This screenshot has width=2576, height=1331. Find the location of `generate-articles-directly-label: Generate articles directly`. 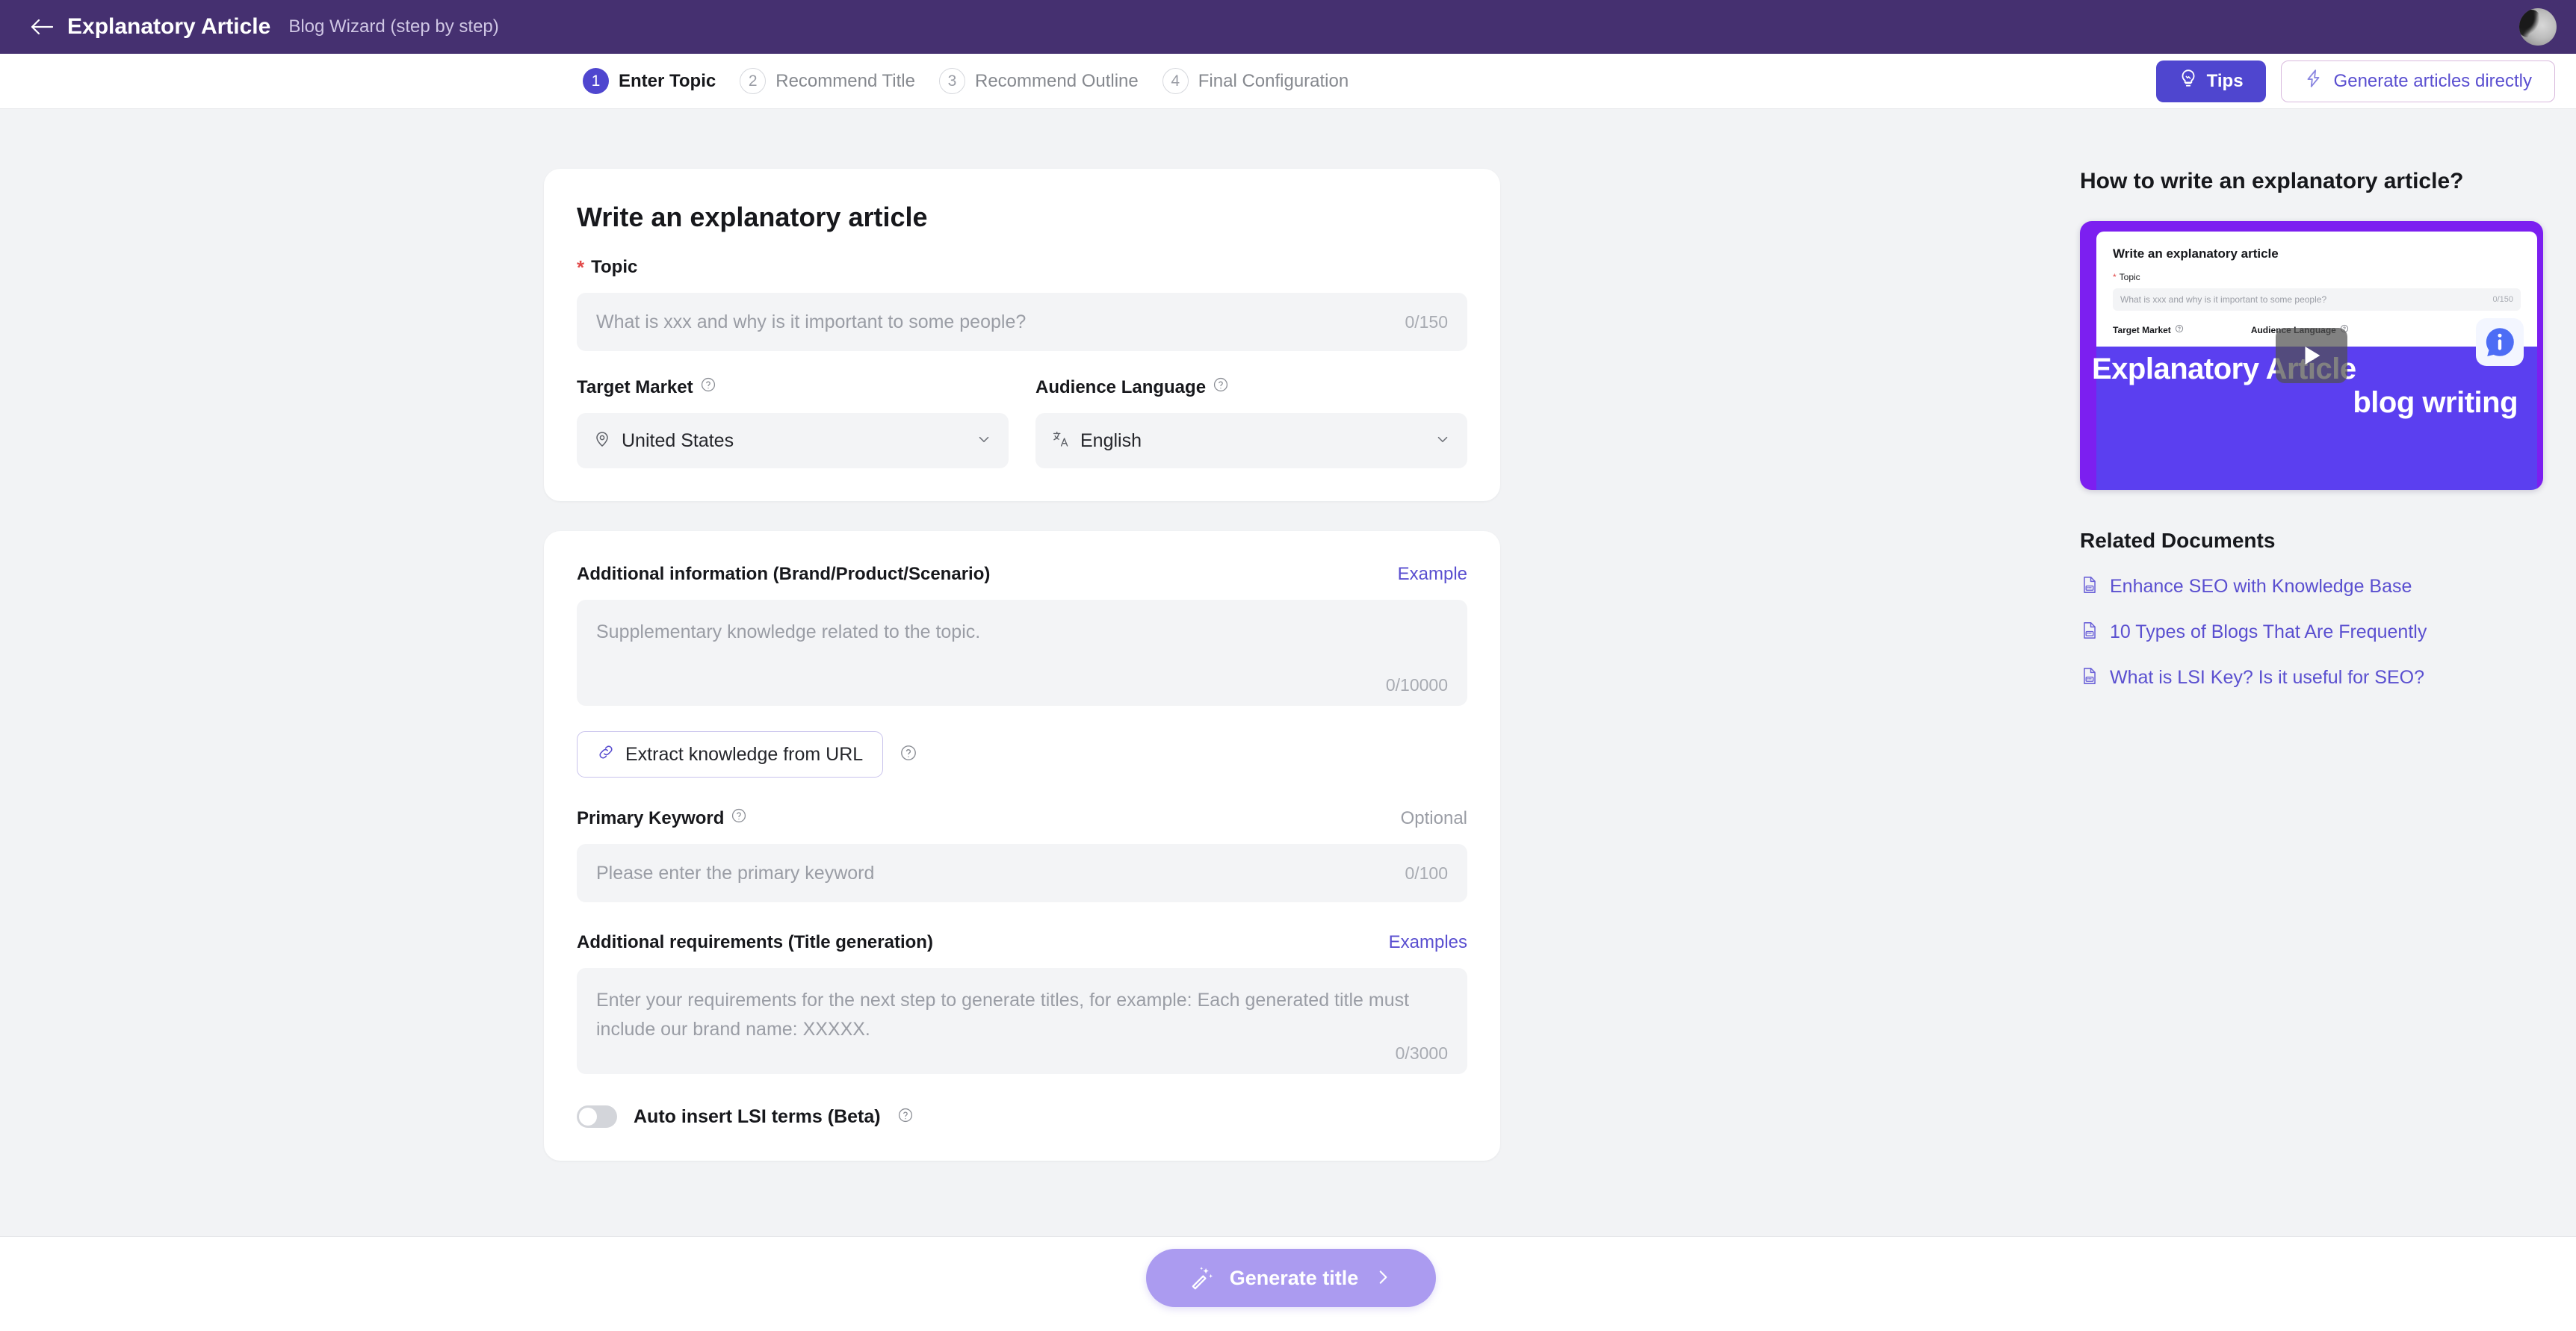

generate-articles-directly-label: Generate articles directly is located at coordinates (2432, 80).